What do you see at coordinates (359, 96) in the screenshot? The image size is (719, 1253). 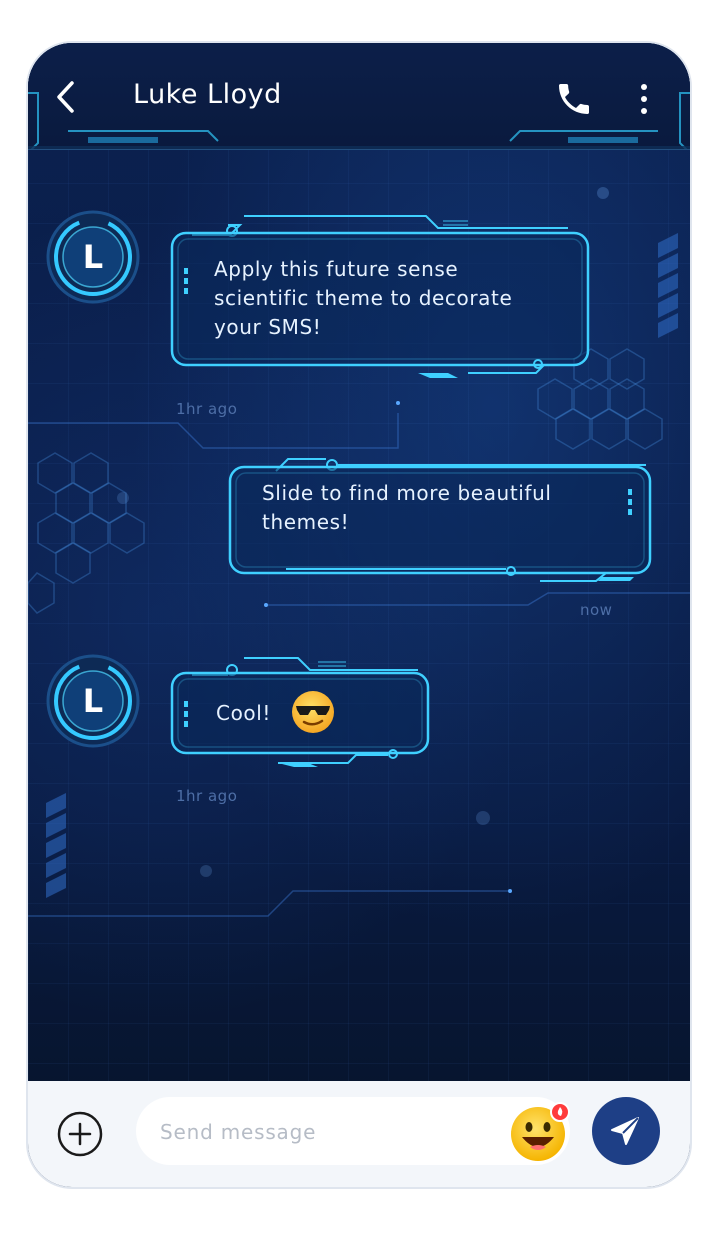 I see `chat-header: Luke Lloyd` at bounding box center [359, 96].